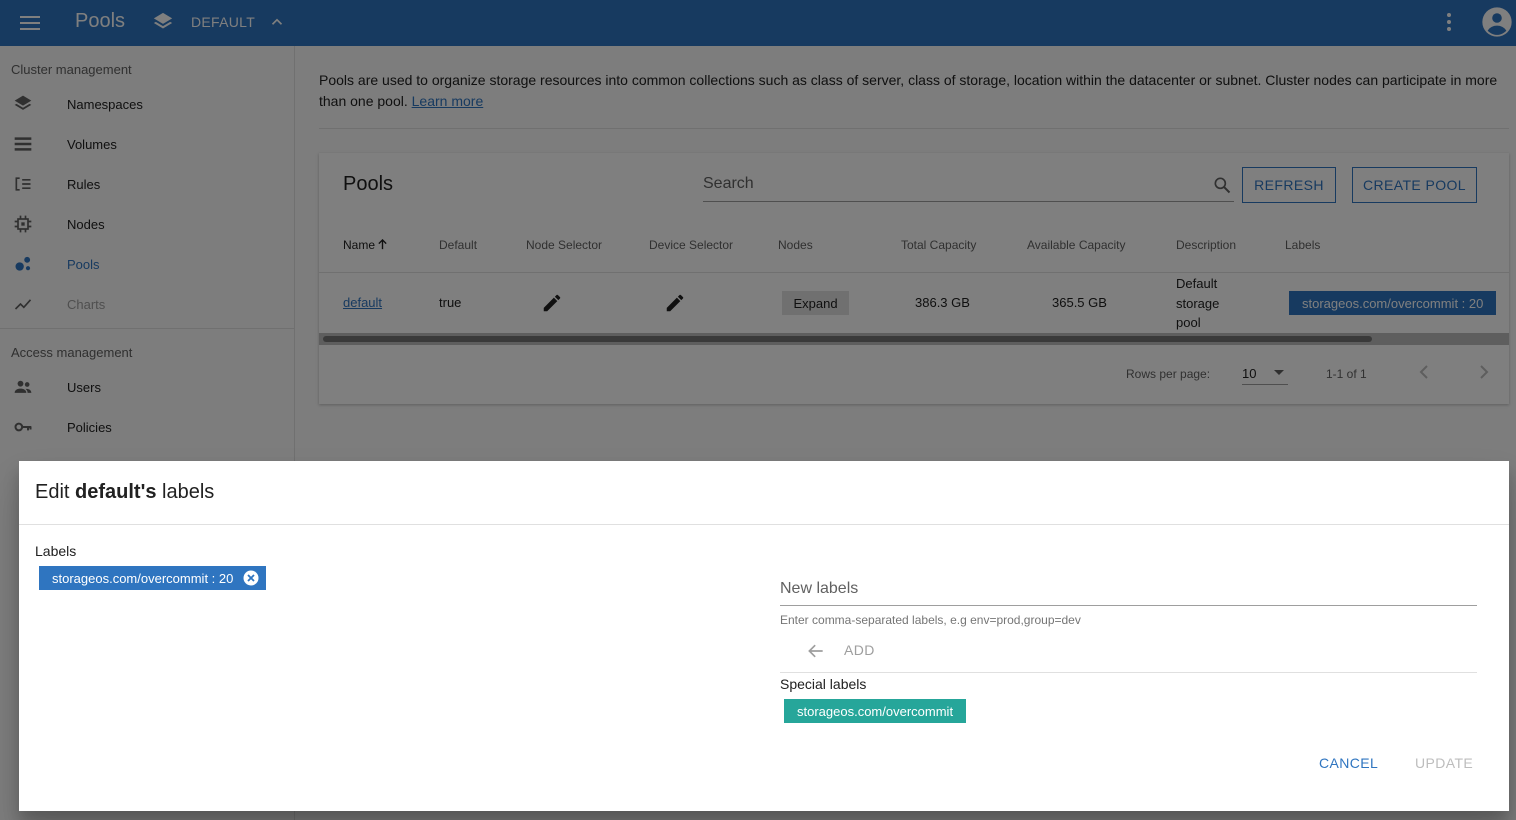  What do you see at coordinates (116, 492) in the screenshot?
I see `dialog-title-pool: default's` at bounding box center [116, 492].